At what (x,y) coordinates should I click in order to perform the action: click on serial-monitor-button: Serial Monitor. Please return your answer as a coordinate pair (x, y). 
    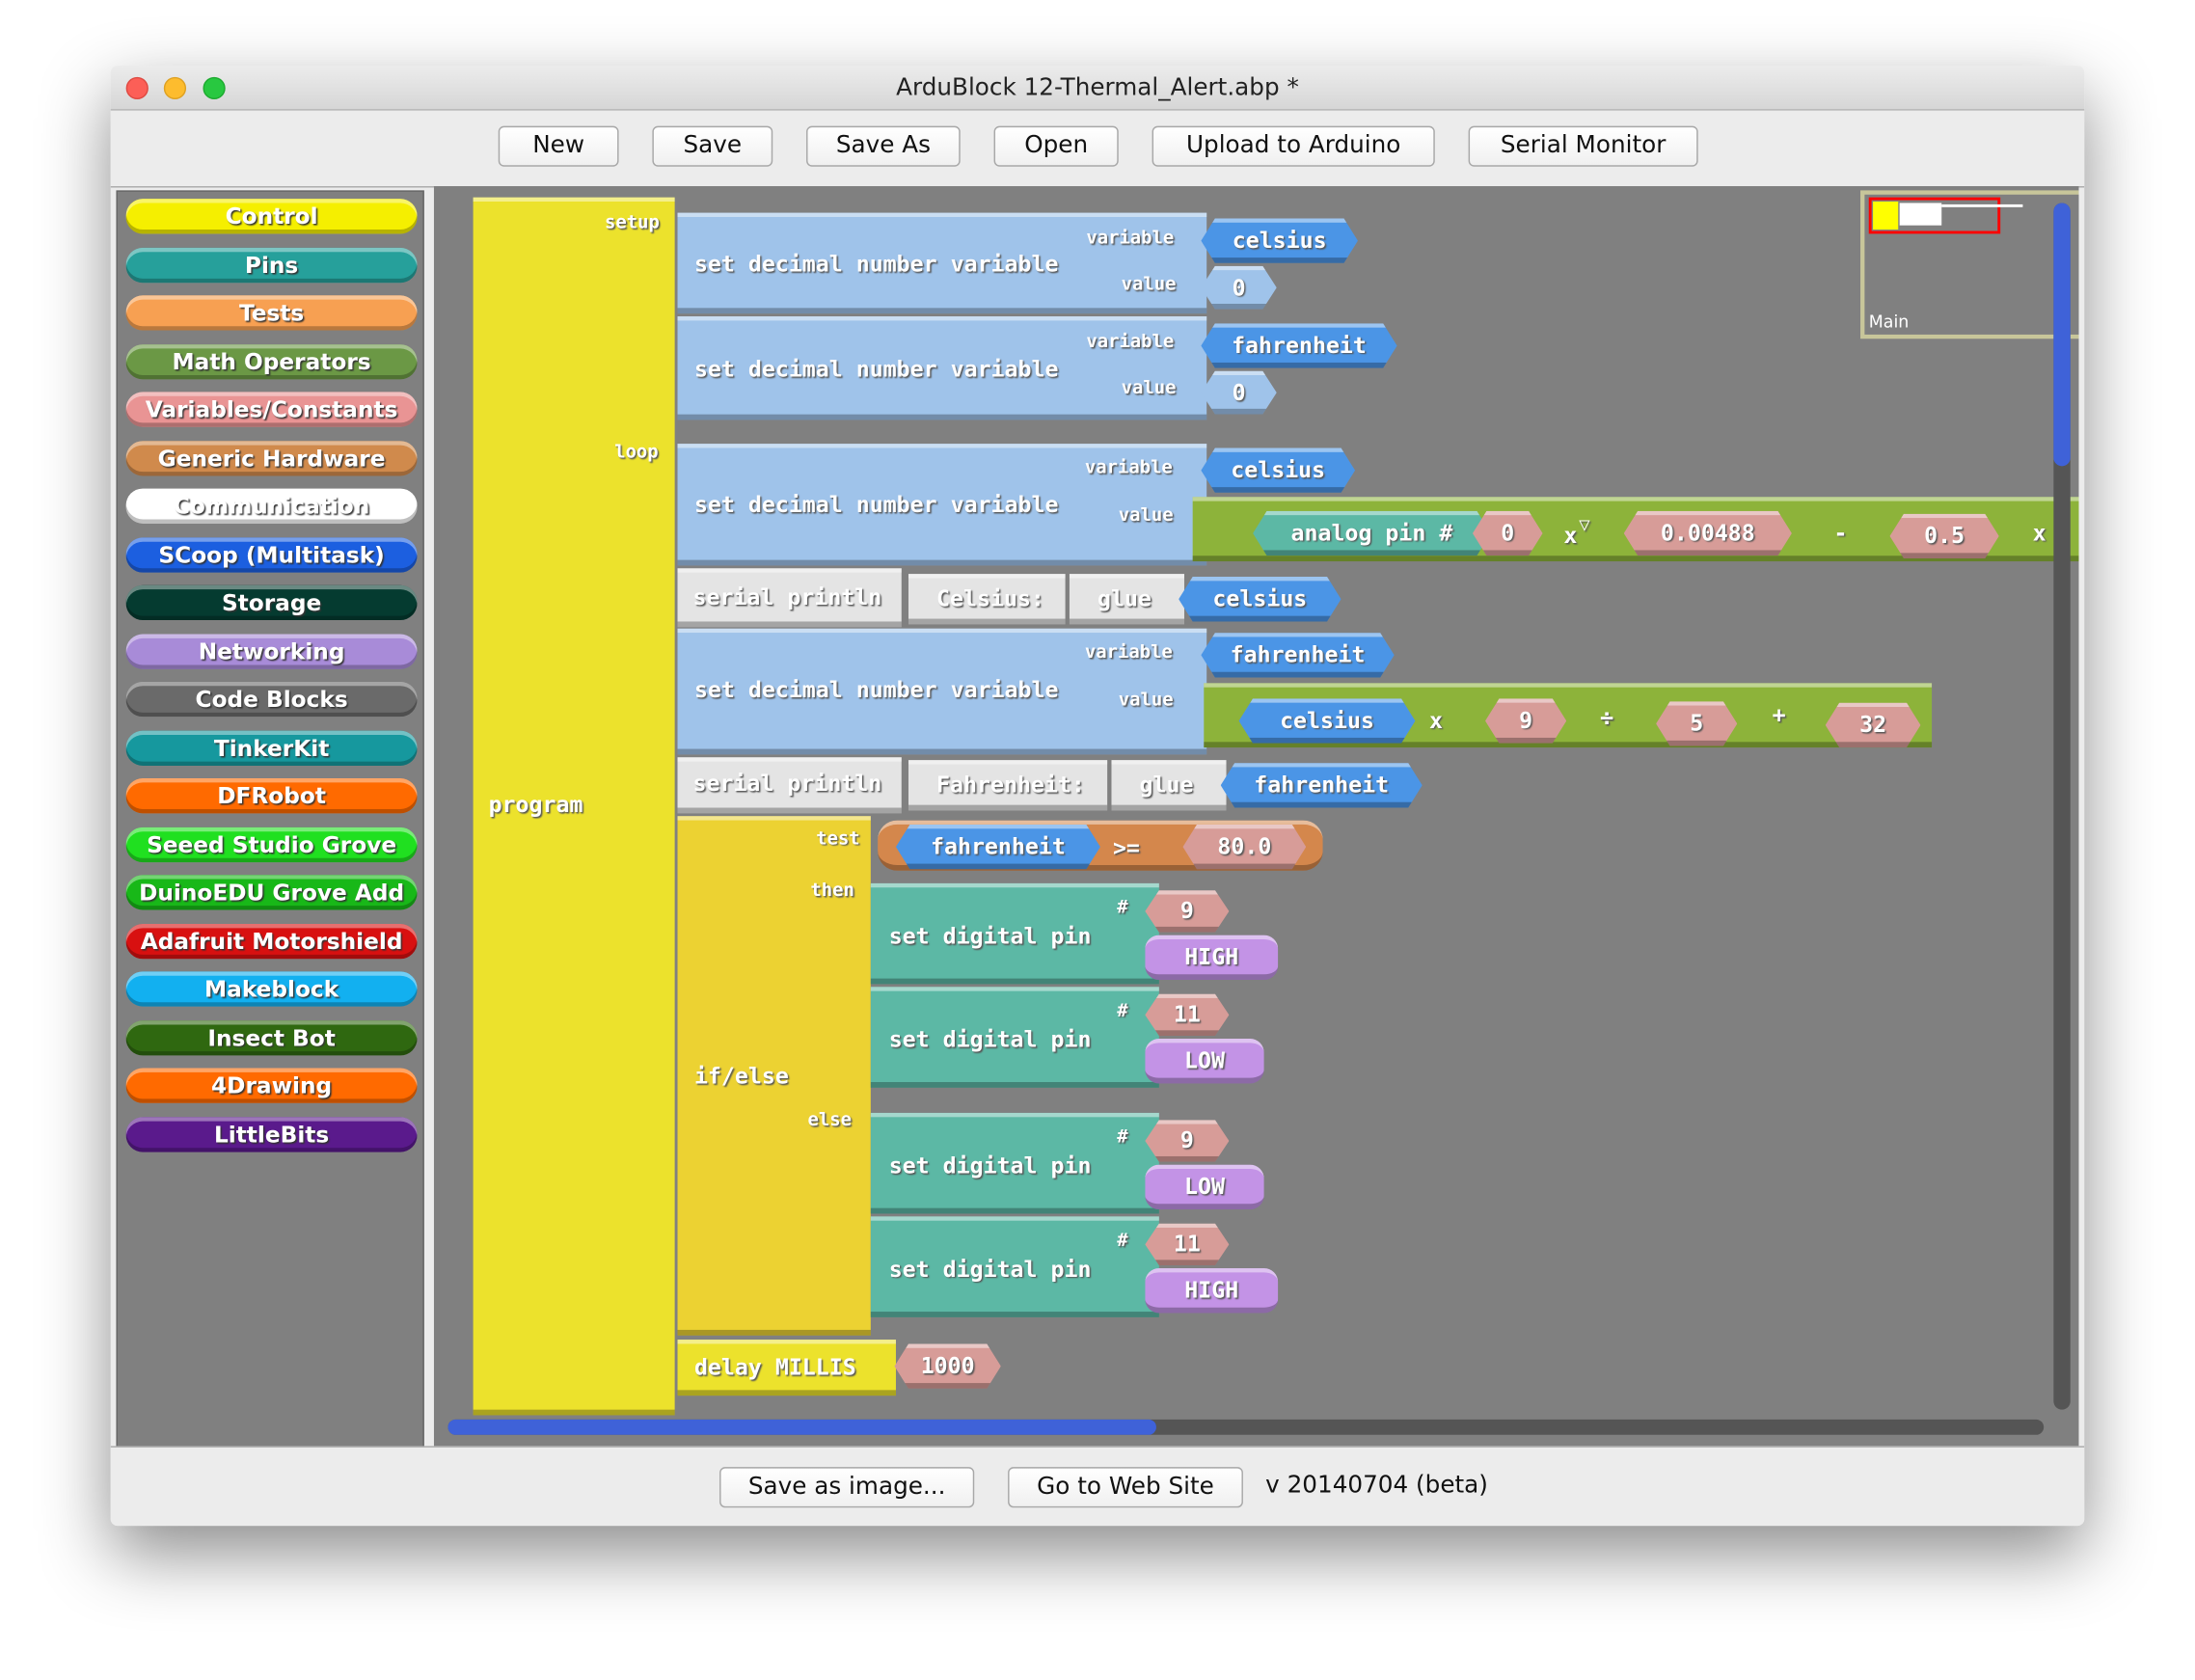
    Looking at the image, I should click on (1583, 146).